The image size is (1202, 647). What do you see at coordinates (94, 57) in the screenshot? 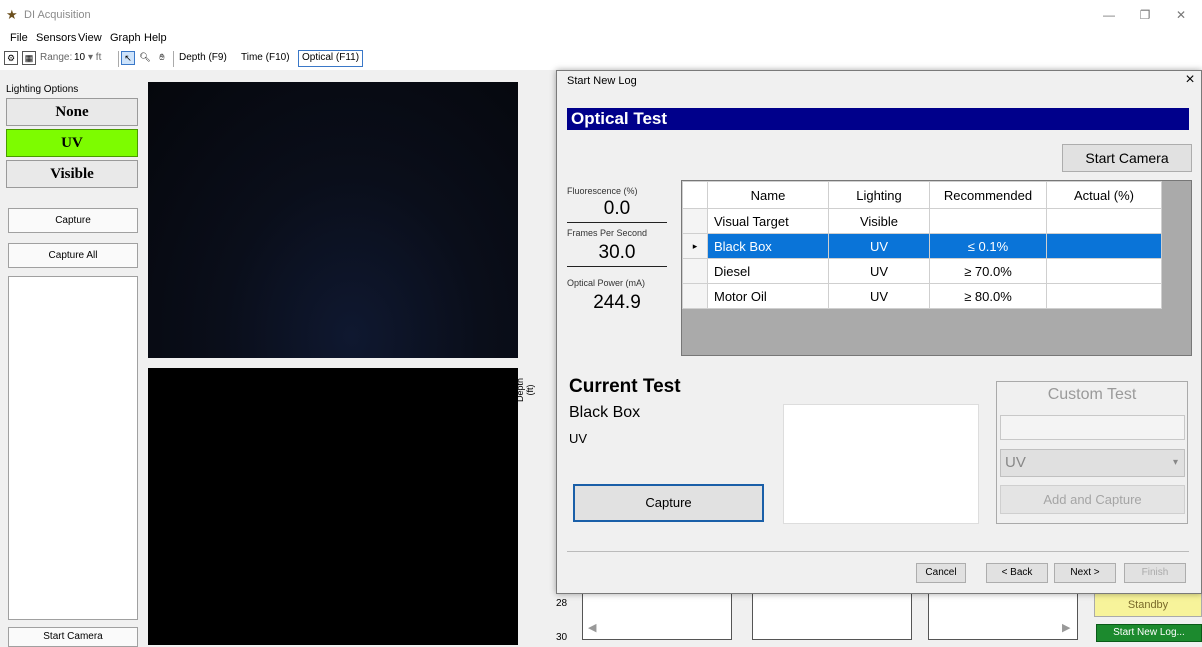
I see `range-unit-dropdown: ▾ ft` at bounding box center [94, 57].